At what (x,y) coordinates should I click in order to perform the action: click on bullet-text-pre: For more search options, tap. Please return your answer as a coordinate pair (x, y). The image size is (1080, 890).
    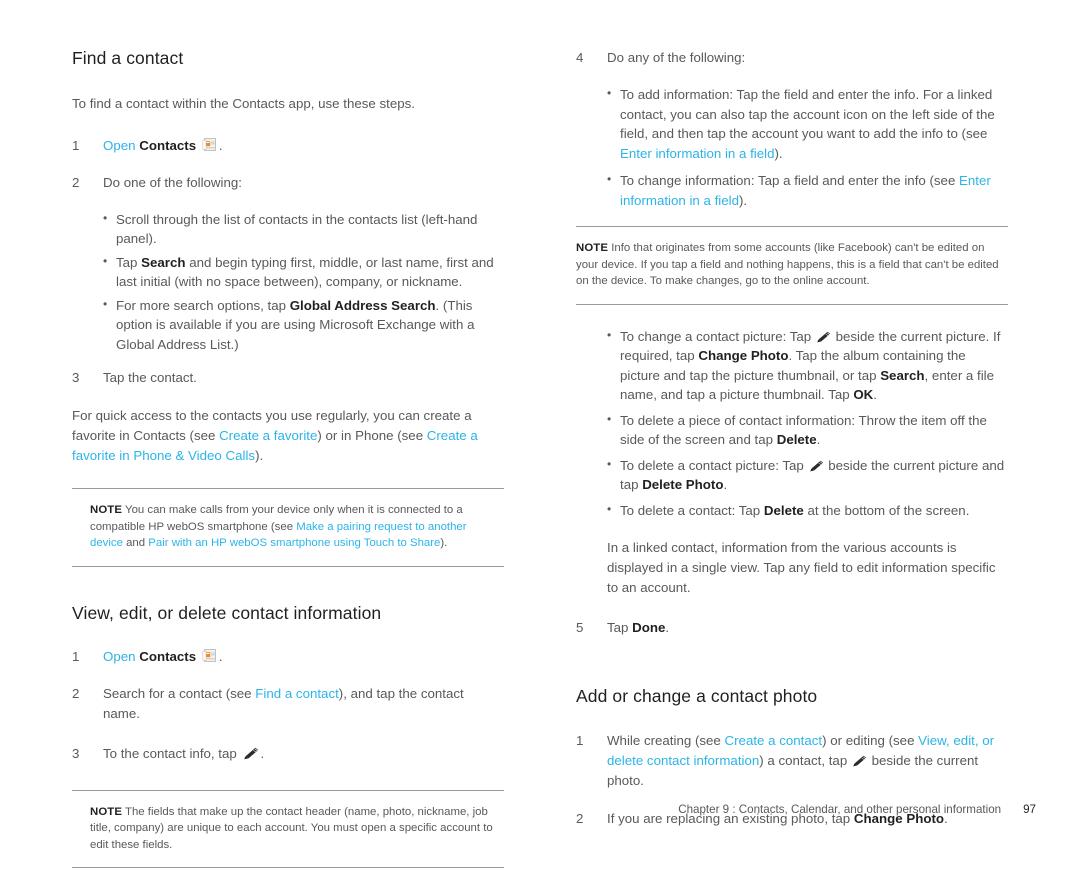
    Looking at the image, I should click on (203, 305).